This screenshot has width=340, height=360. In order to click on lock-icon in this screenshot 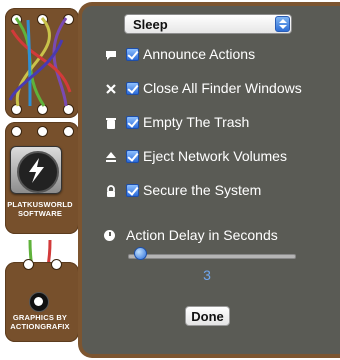, I will do `click(111, 192)`.